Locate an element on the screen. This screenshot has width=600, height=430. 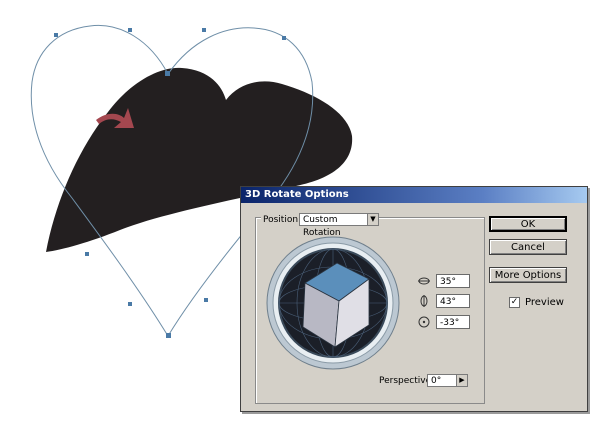
preview-label: Preview is located at coordinates (544, 302).